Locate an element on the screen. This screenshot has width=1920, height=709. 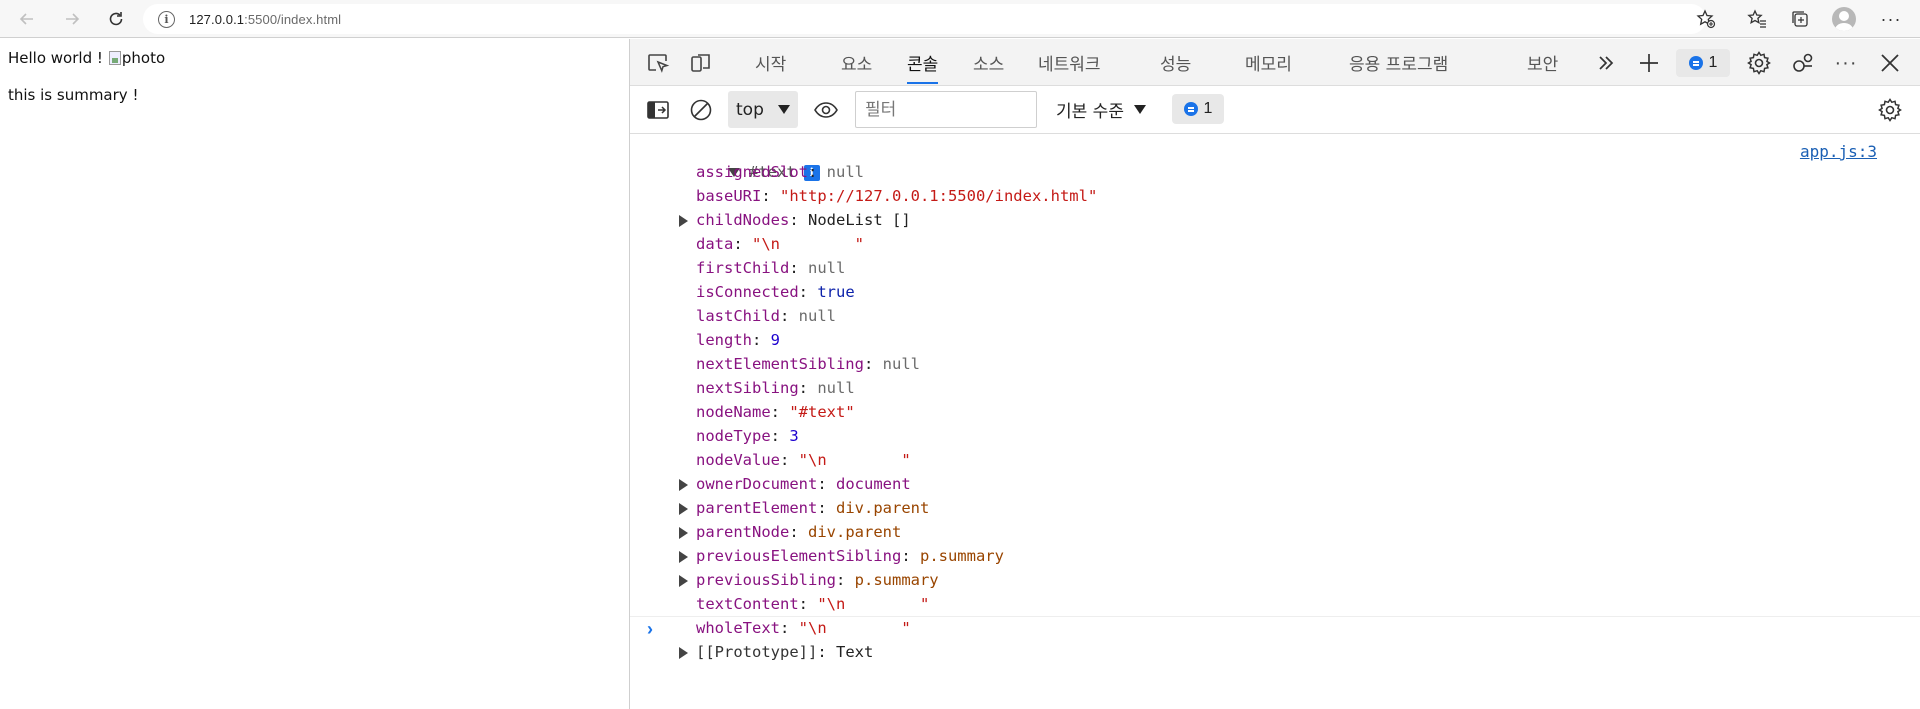
property-key: textContent is located at coordinates (747, 604).